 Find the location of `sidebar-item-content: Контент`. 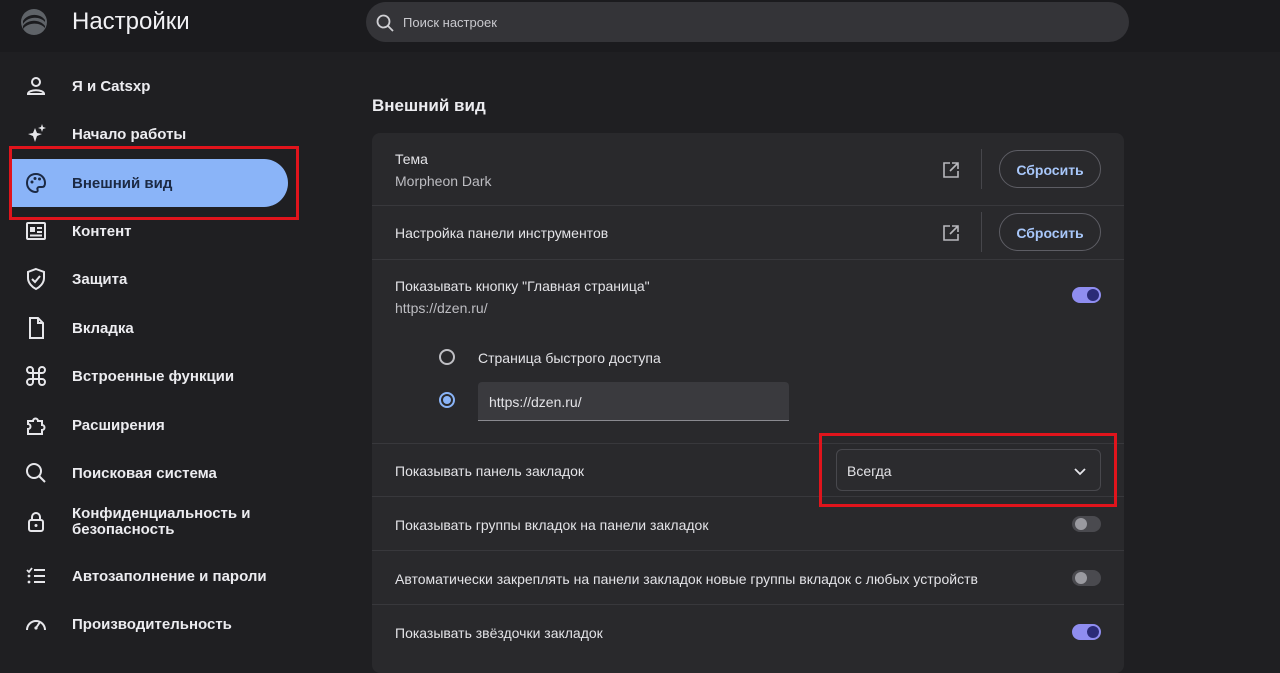

sidebar-item-content: Контент is located at coordinates (150, 231).